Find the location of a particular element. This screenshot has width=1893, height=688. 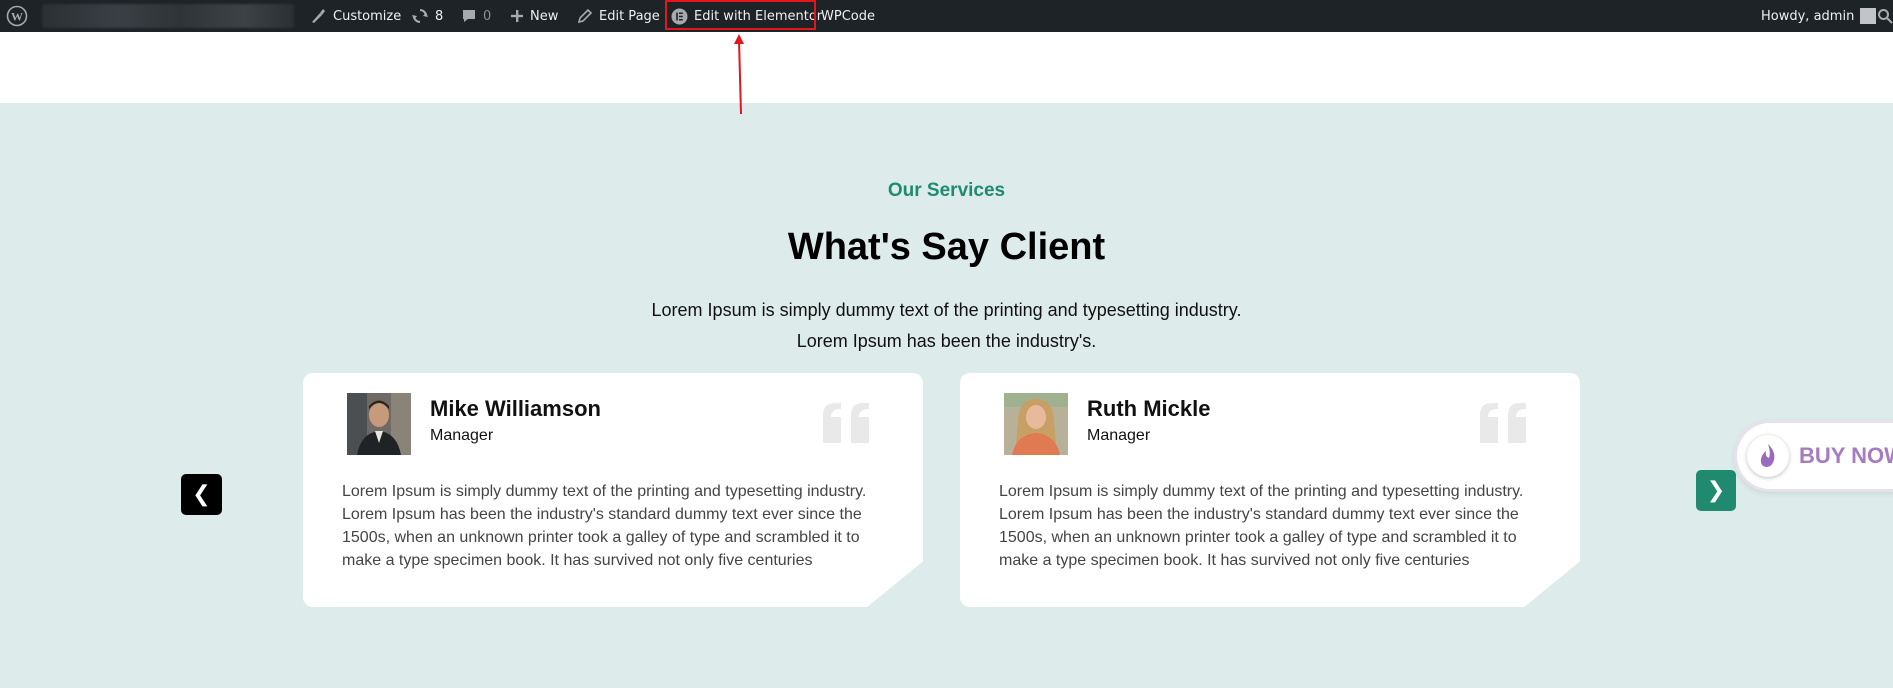

comments-link: 0 is located at coordinates (476, 16).